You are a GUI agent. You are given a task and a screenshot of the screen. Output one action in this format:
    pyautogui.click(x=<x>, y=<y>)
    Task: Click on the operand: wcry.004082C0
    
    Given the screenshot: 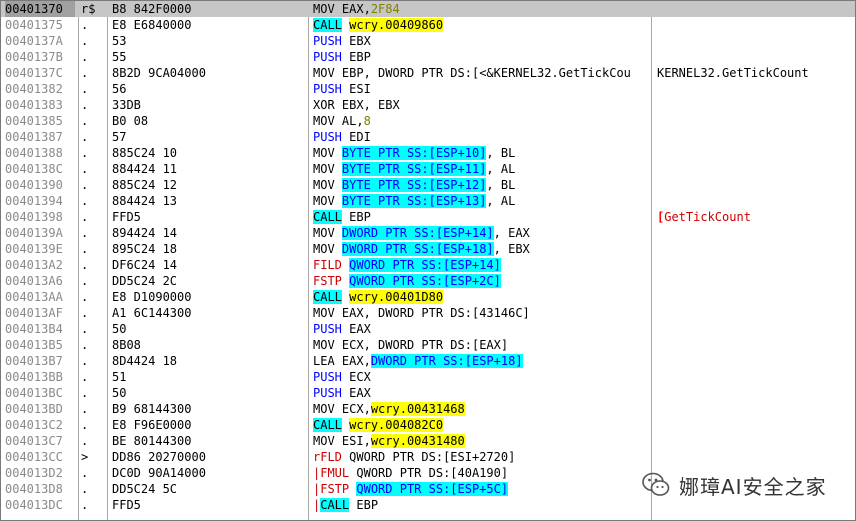 What is the action you would take?
    pyautogui.click(x=396, y=425)
    